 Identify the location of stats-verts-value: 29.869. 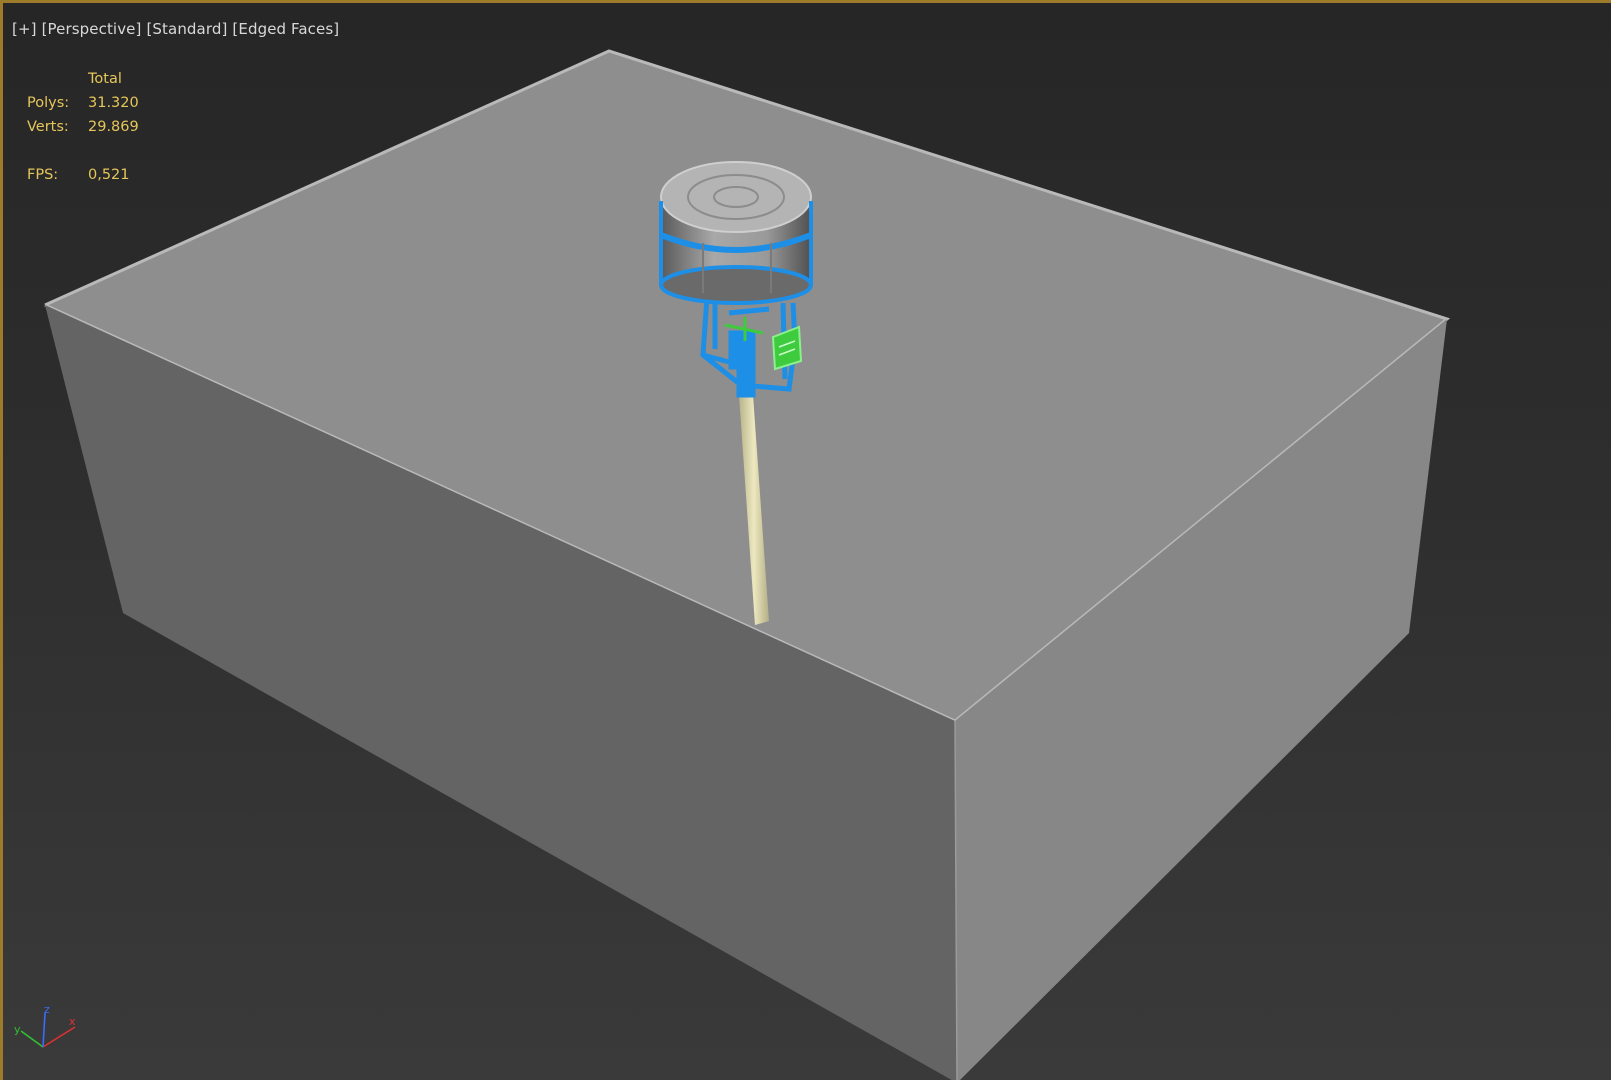
(113, 127).